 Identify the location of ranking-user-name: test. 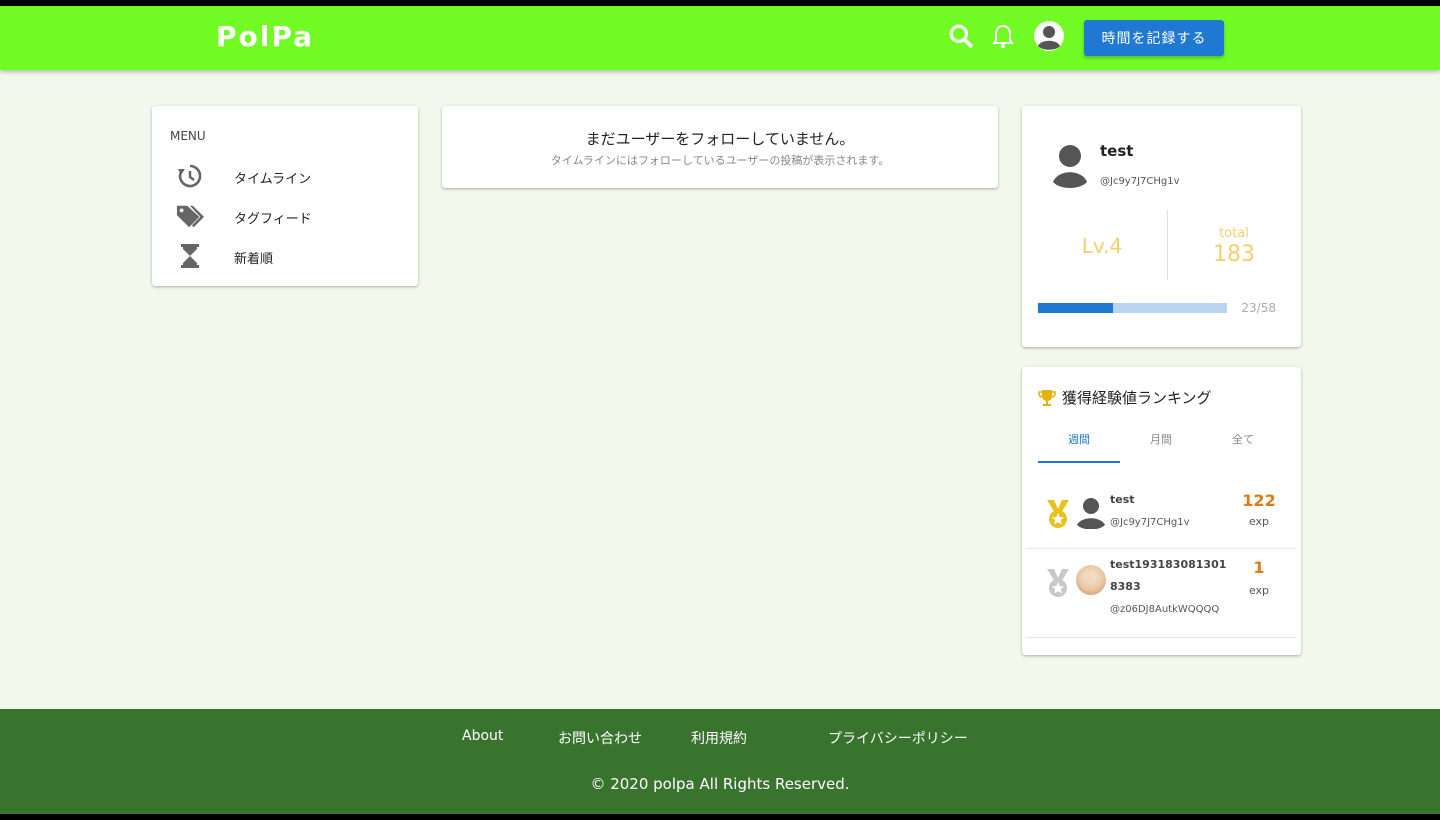
(1170, 500).